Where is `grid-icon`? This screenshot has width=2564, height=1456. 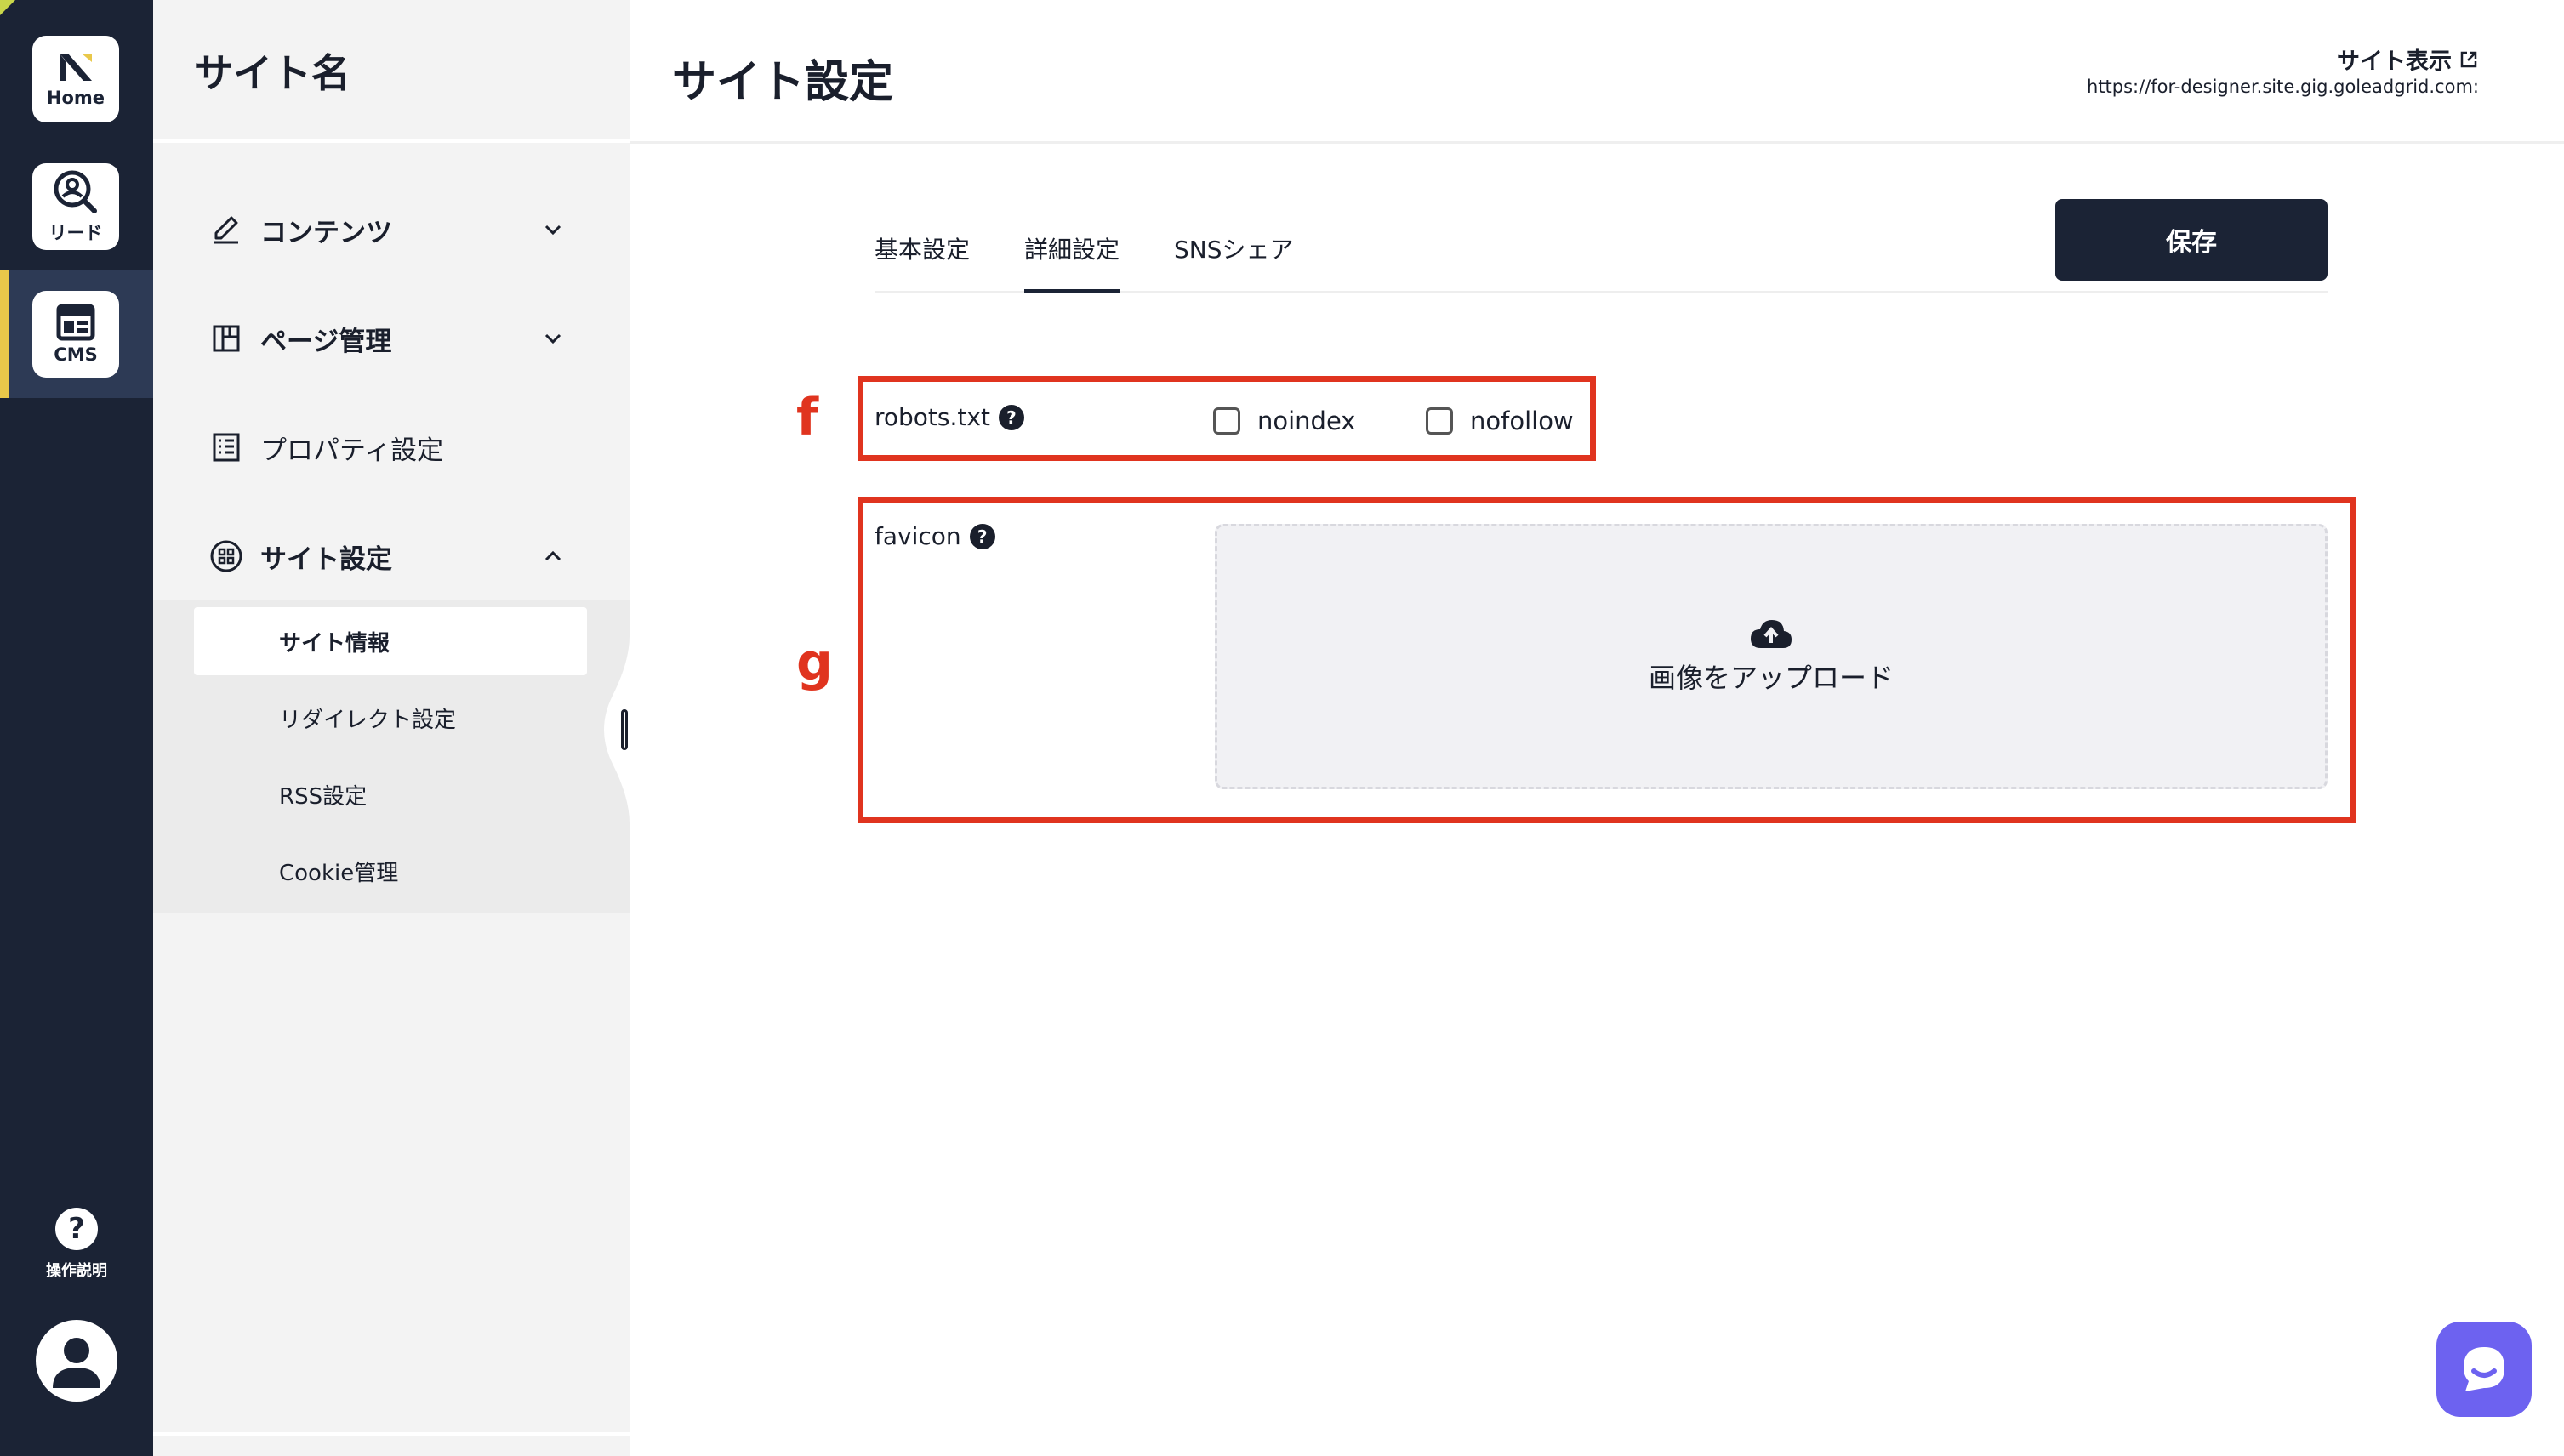
grid-icon is located at coordinates (226, 556).